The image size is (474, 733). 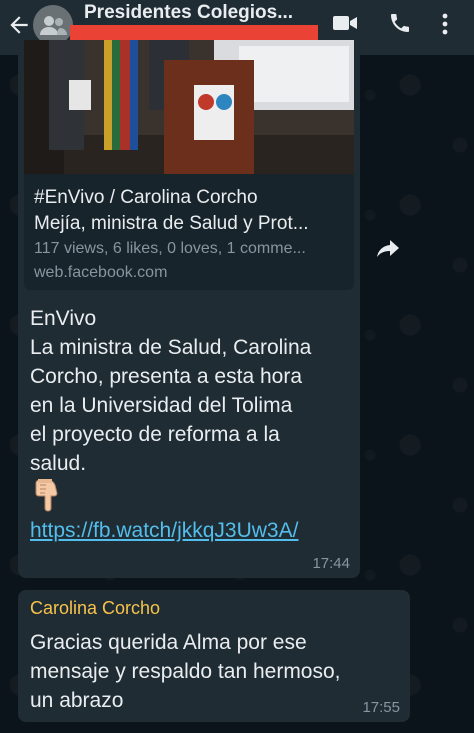 I want to click on message-text-line: un abrazo, so click(x=77, y=700).